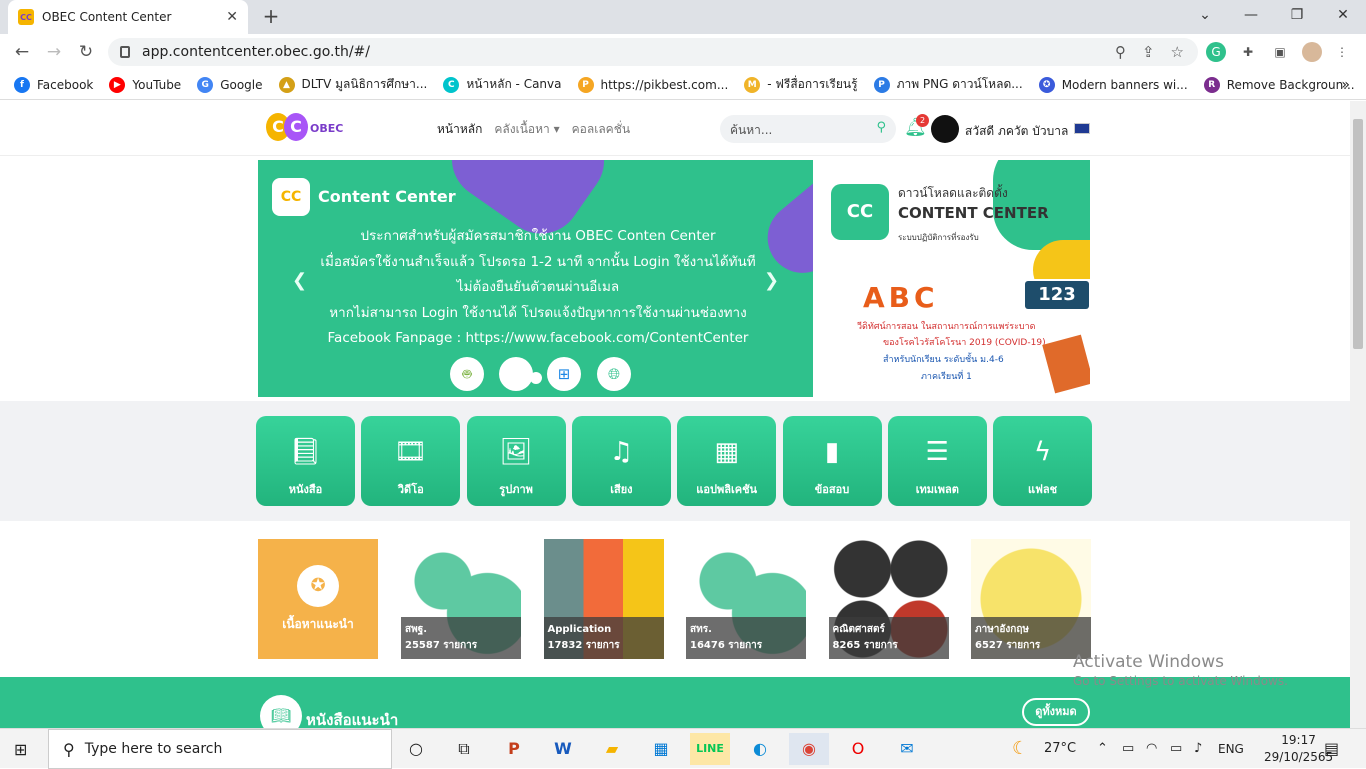 This screenshot has height=769, width=1366. What do you see at coordinates (614, 374) in the screenshot?
I see `web-globe-icon: 🌐︎` at bounding box center [614, 374].